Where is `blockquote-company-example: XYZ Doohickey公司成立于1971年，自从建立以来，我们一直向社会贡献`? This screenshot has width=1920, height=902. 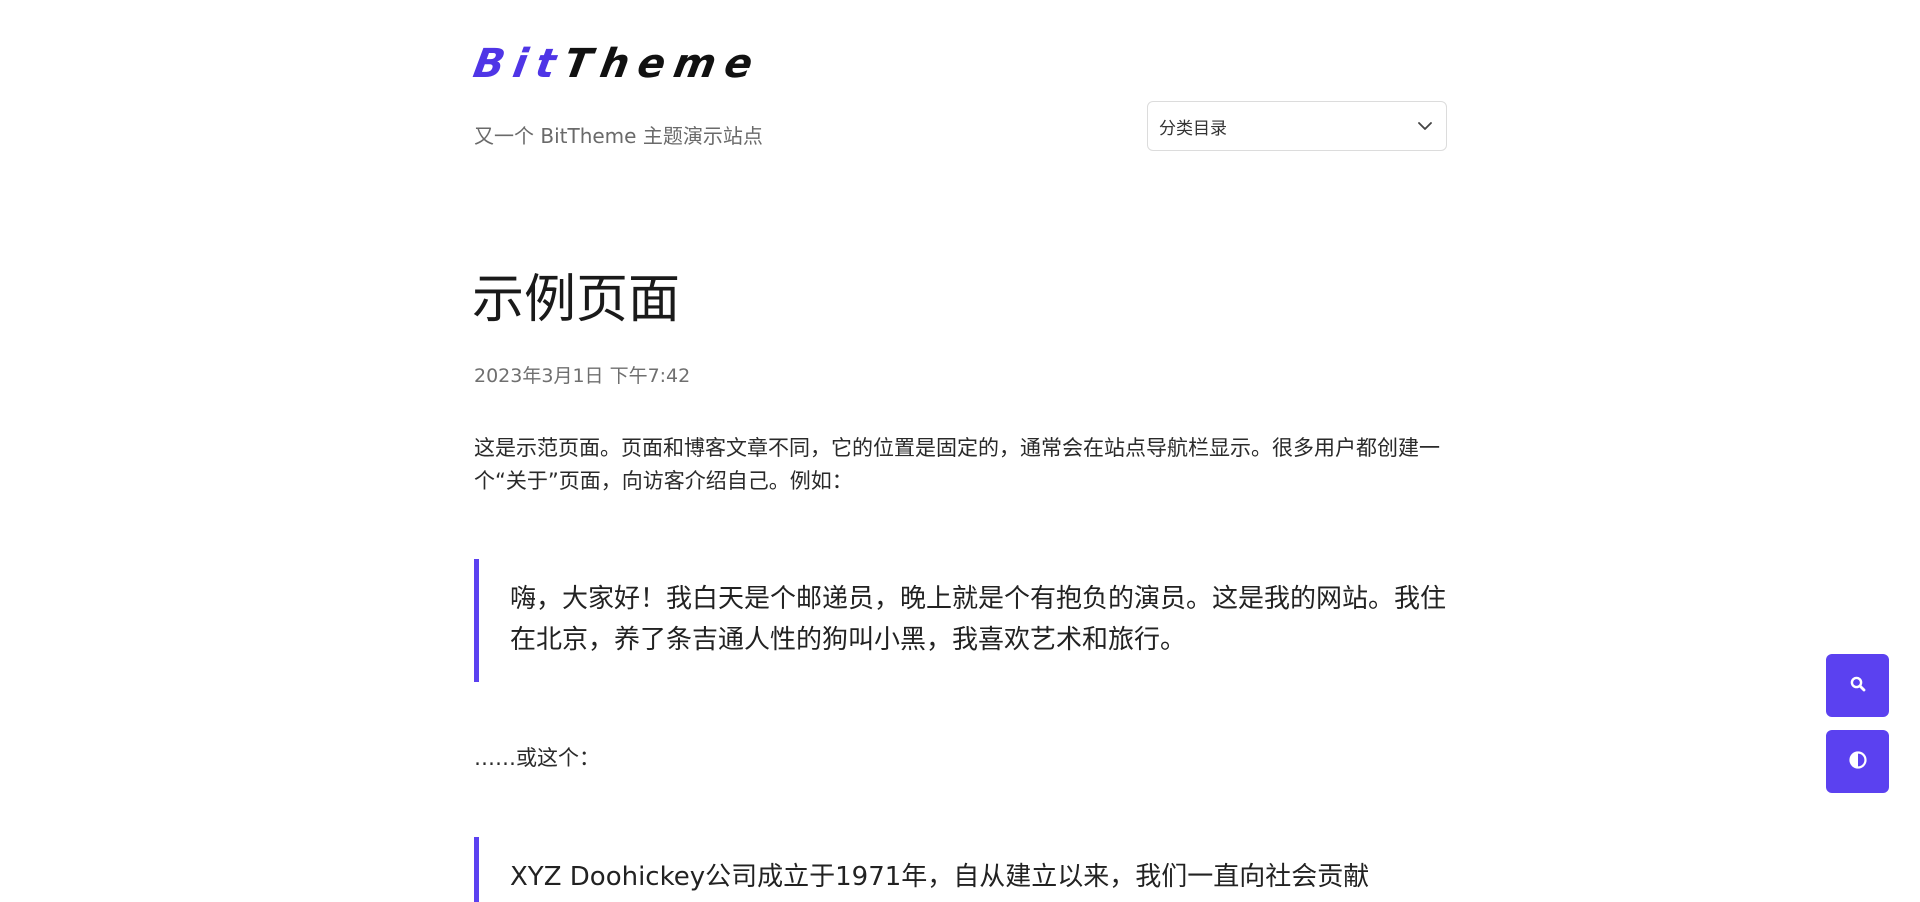 blockquote-company-example: XYZ Doohickey公司成立于1971年，自从建立以来，我们一直向社会贡献 is located at coordinates (964, 869).